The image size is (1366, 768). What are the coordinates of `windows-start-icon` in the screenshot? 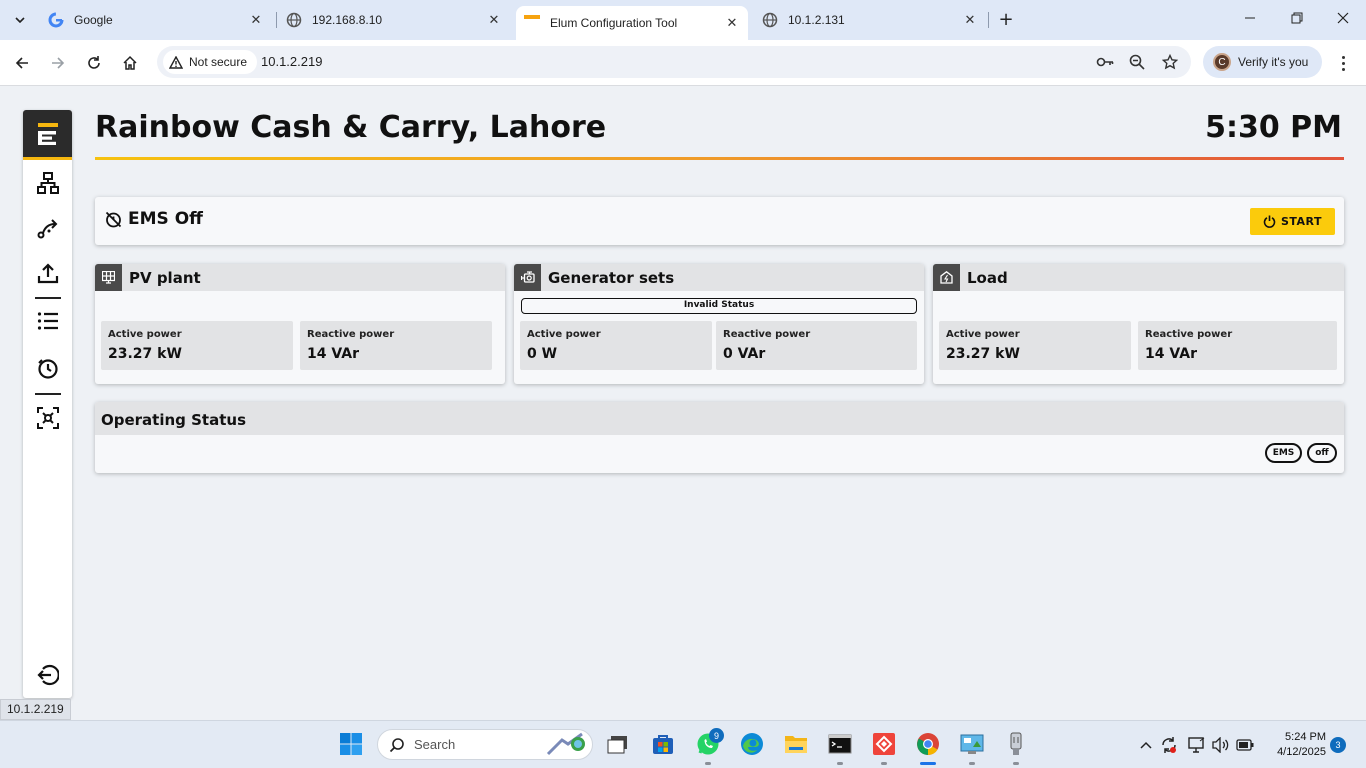 It's located at (351, 744).